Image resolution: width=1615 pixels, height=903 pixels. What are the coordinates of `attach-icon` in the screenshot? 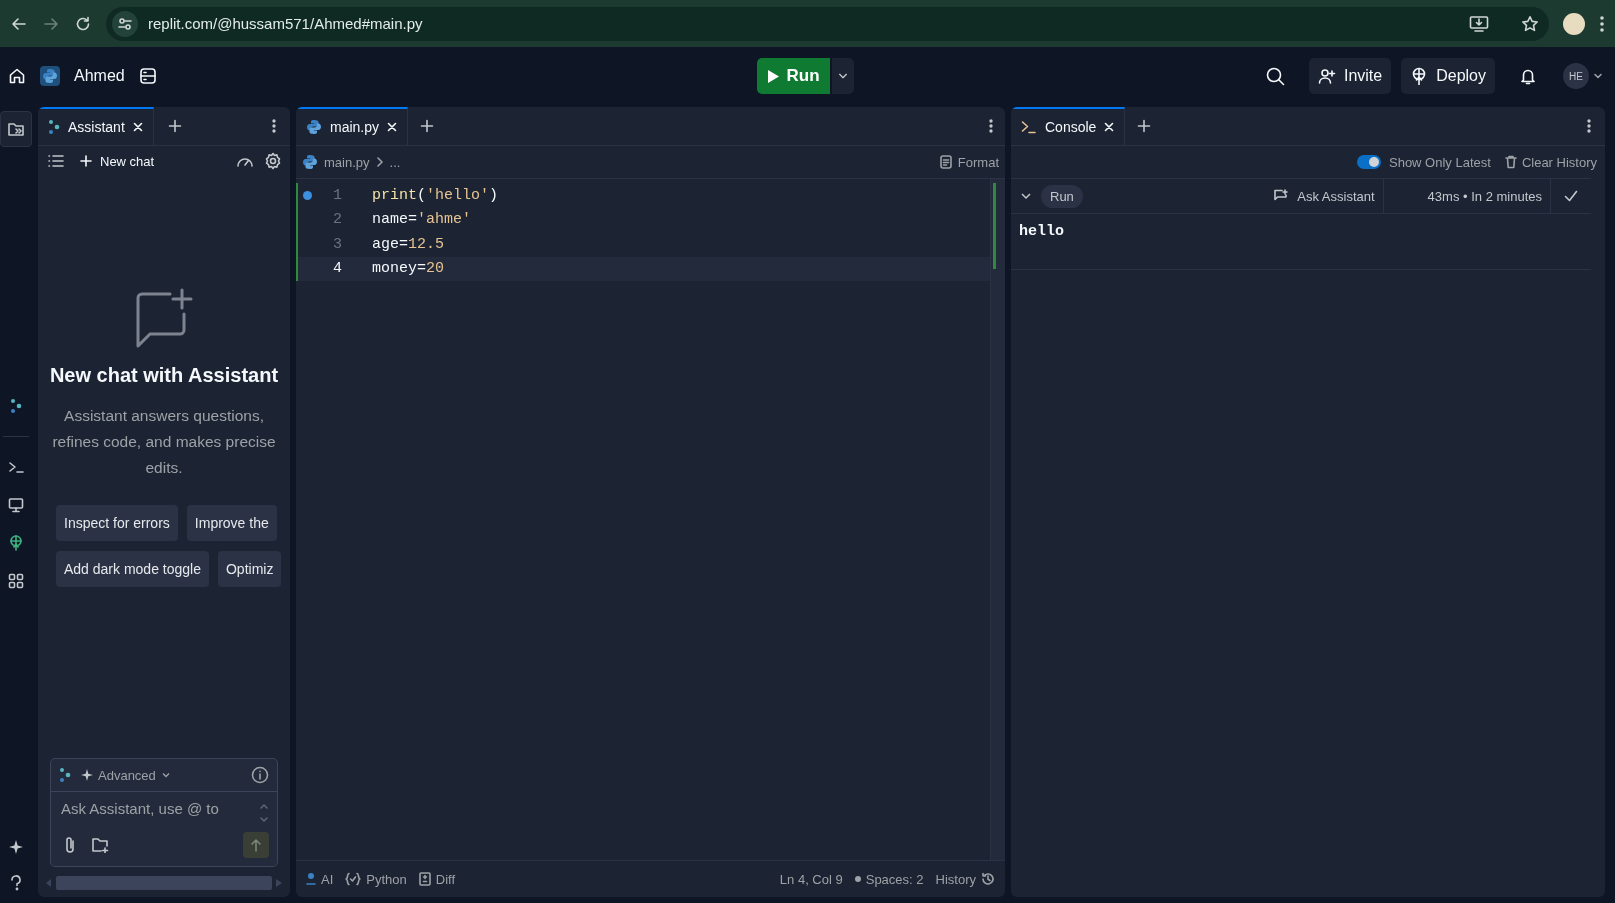 It's located at (70, 845).